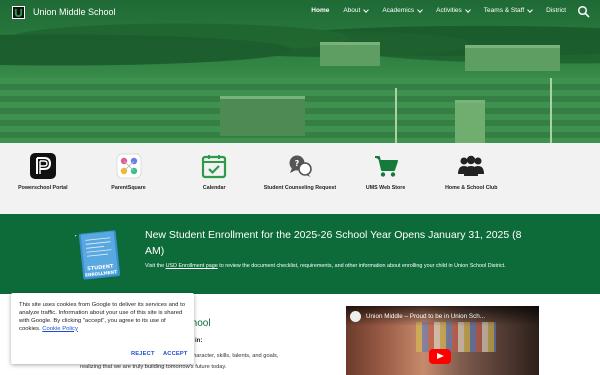  Describe the element at coordinates (74, 12) in the screenshot. I see `site-title: Union Middle School` at that location.